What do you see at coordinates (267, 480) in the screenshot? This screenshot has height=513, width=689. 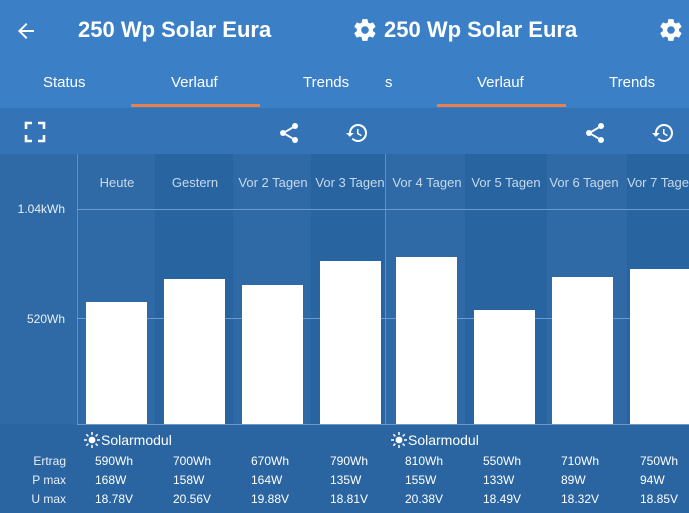 I see `stat-pmax-2: 164W` at bounding box center [267, 480].